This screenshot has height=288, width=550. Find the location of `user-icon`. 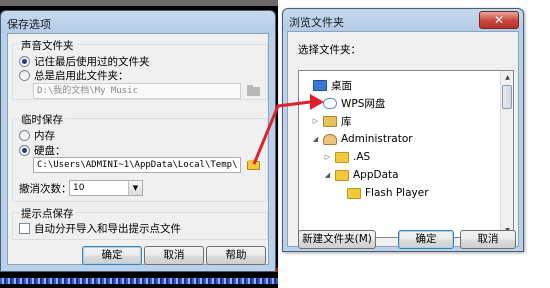

user-icon is located at coordinates (330, 139).